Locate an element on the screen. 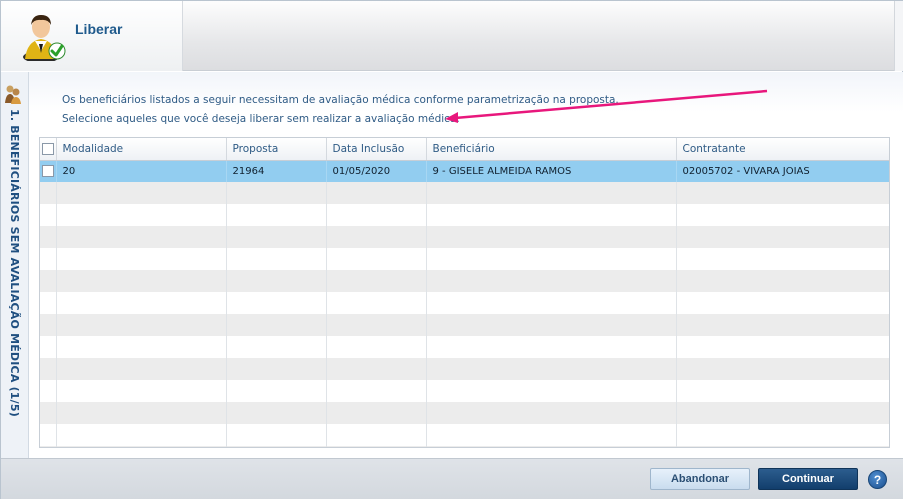 Image resolution: width=903 pixels, height=499 pixels. column-header-beneficiario: Beneficiário is located at coordinates (551, 149).